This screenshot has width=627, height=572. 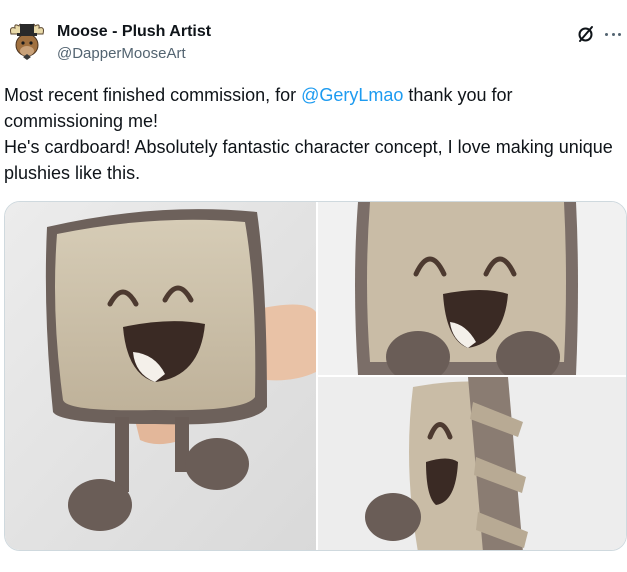 What do you see at coordinates (27, 40) in the screenshot?
I see `moose-avatar-icon` at bounding box center [27, 40].